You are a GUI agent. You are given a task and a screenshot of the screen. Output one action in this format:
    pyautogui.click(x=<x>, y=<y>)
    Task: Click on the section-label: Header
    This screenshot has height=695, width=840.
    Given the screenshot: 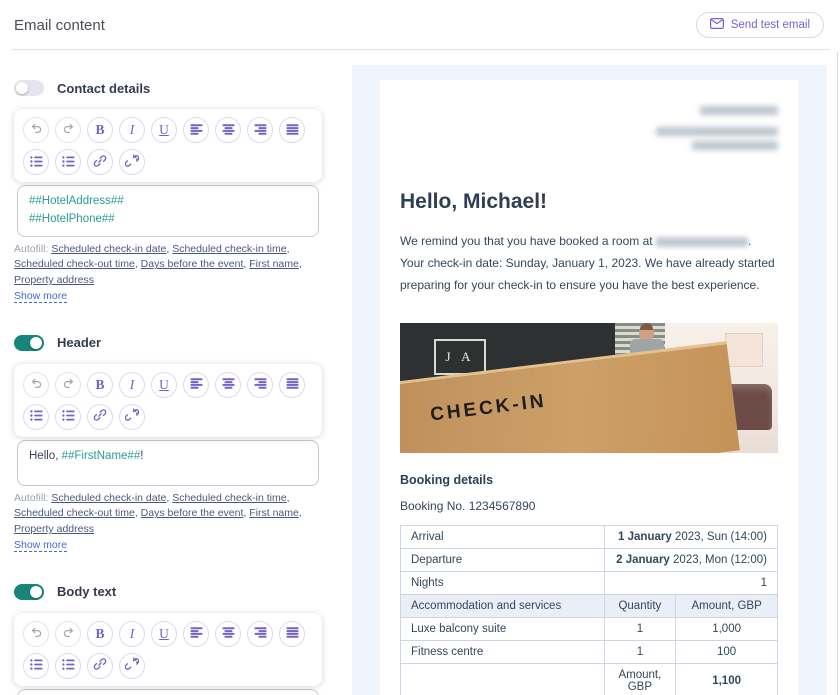 What is the action you would take?
    pyautogui.click(x=79, y=343)
    